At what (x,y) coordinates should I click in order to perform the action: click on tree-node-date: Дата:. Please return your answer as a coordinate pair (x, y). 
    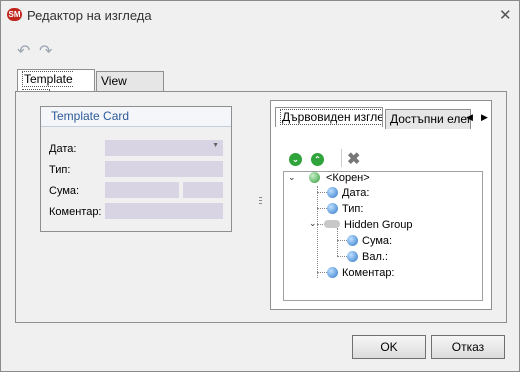
    Looking at the image, I should click on (355, 193).